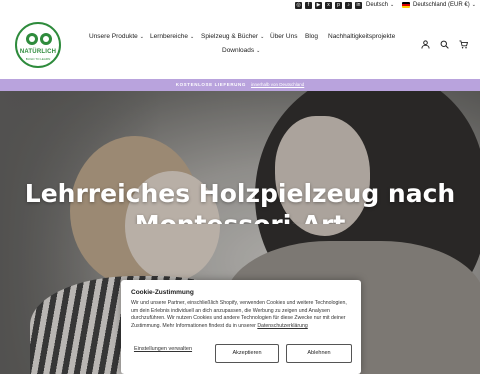  What do you see at coordinates (406, 5) in the screenshot?
I see `germany-flag-icon` at bounding box center [406, 5].